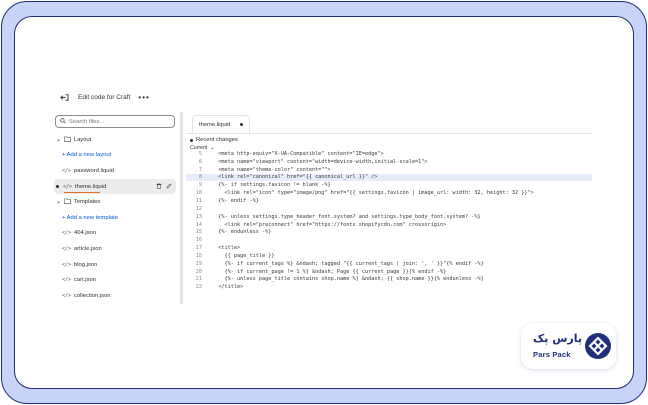 This screenshot has width=648, height=405. What do you see at coordinates (198, 248) in the screenshot?
I see `line-number: 17` at bounding box center [198, 248].